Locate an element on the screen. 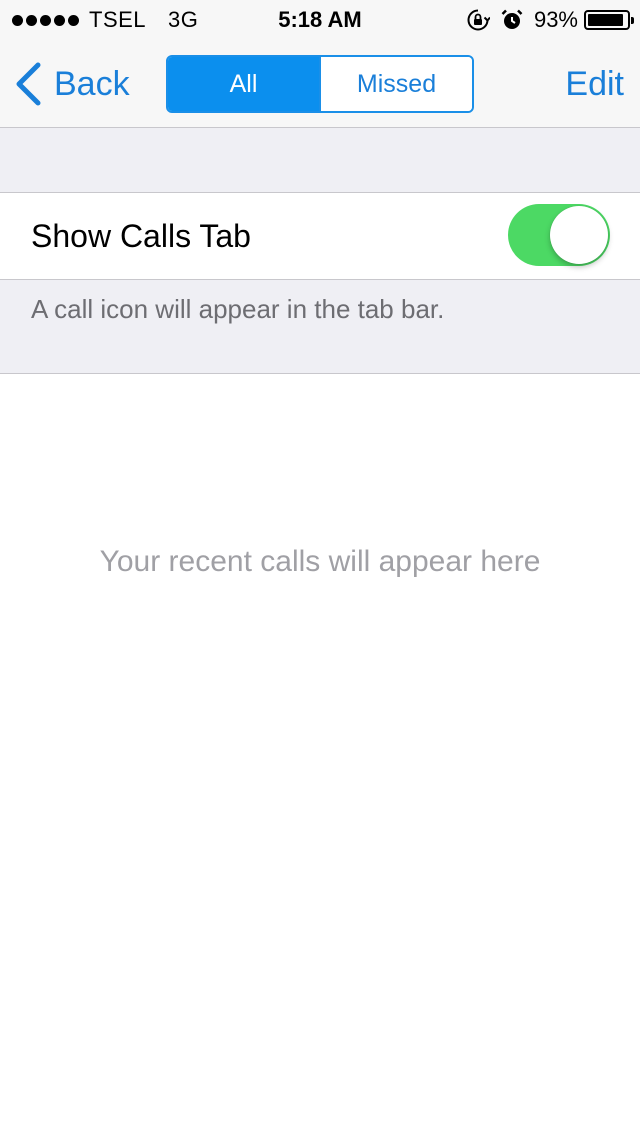 Image resolution: width=640 pixels, height=1136 pixels. section-footer-text: A call icon will appear in the tab bar. is located at coordinates (238, 309).